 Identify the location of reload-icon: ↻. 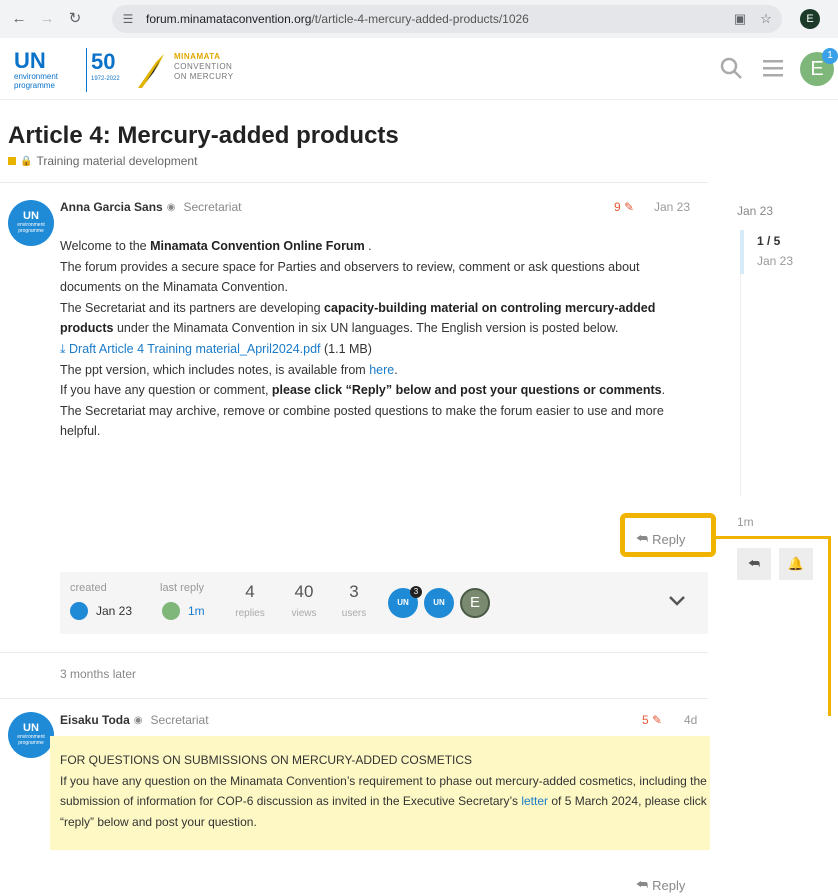
(75, 19).